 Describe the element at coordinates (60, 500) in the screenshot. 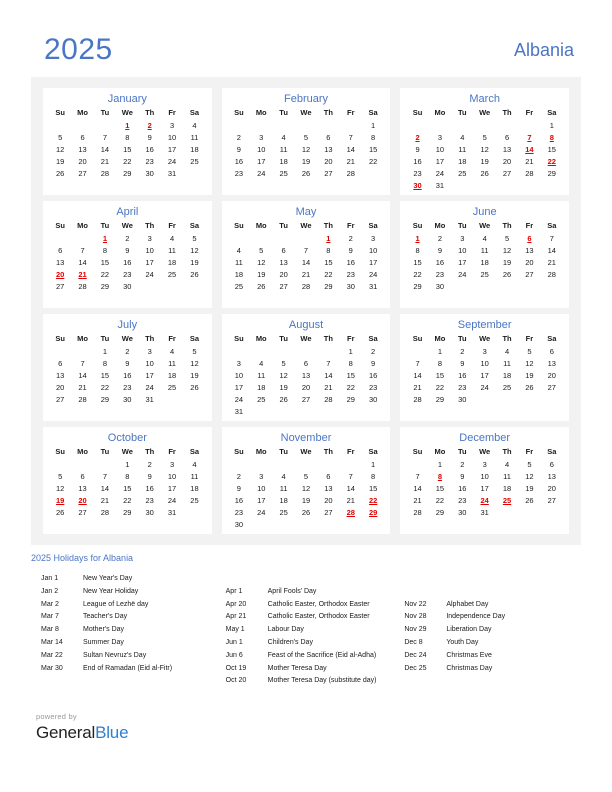

I see `day-cell-holiday: 19` at that location.